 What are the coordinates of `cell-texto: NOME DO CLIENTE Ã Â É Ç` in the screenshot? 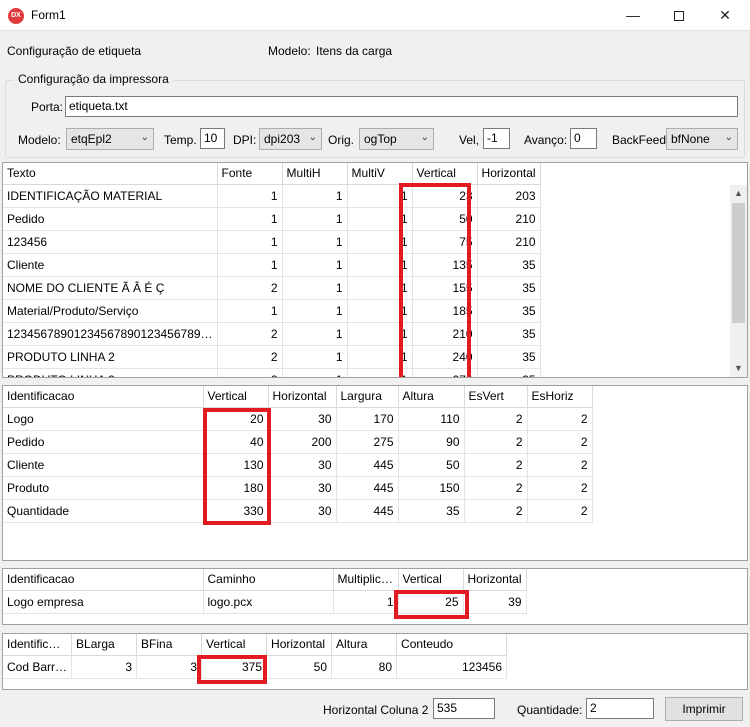 It's located at (110, 288).